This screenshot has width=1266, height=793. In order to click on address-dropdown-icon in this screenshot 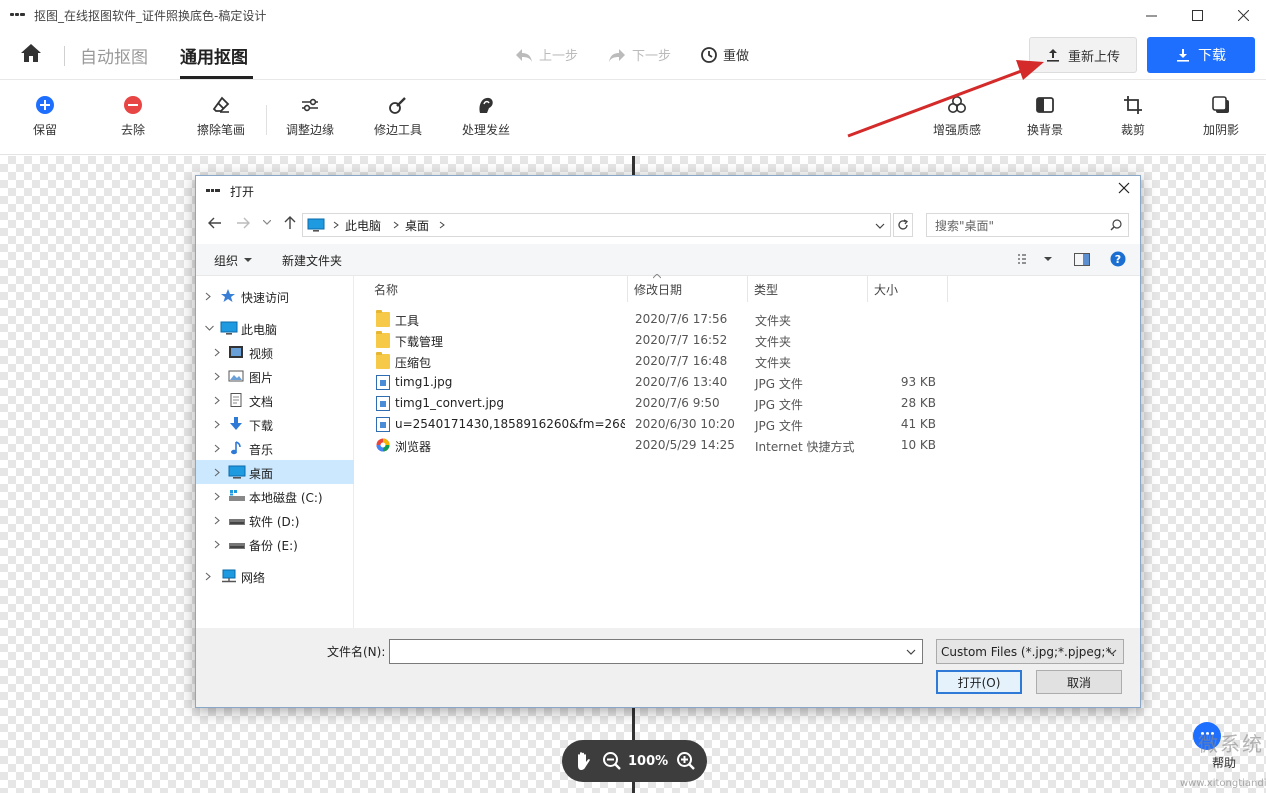, I will do `click(880, 226)`.